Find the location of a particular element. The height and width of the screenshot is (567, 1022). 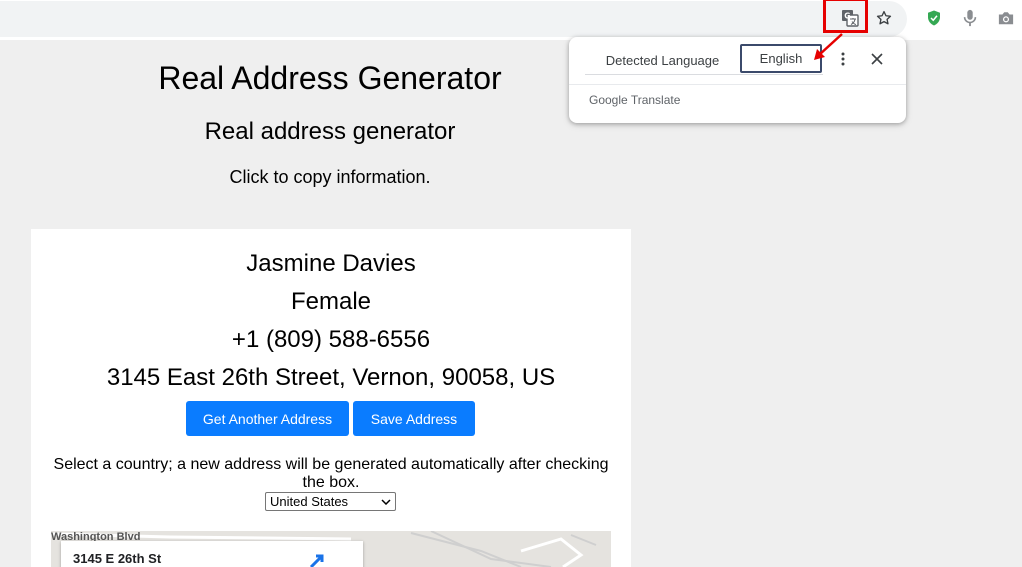

map-card-title: 3145 E 26th St is located at coordinates (117, 558).